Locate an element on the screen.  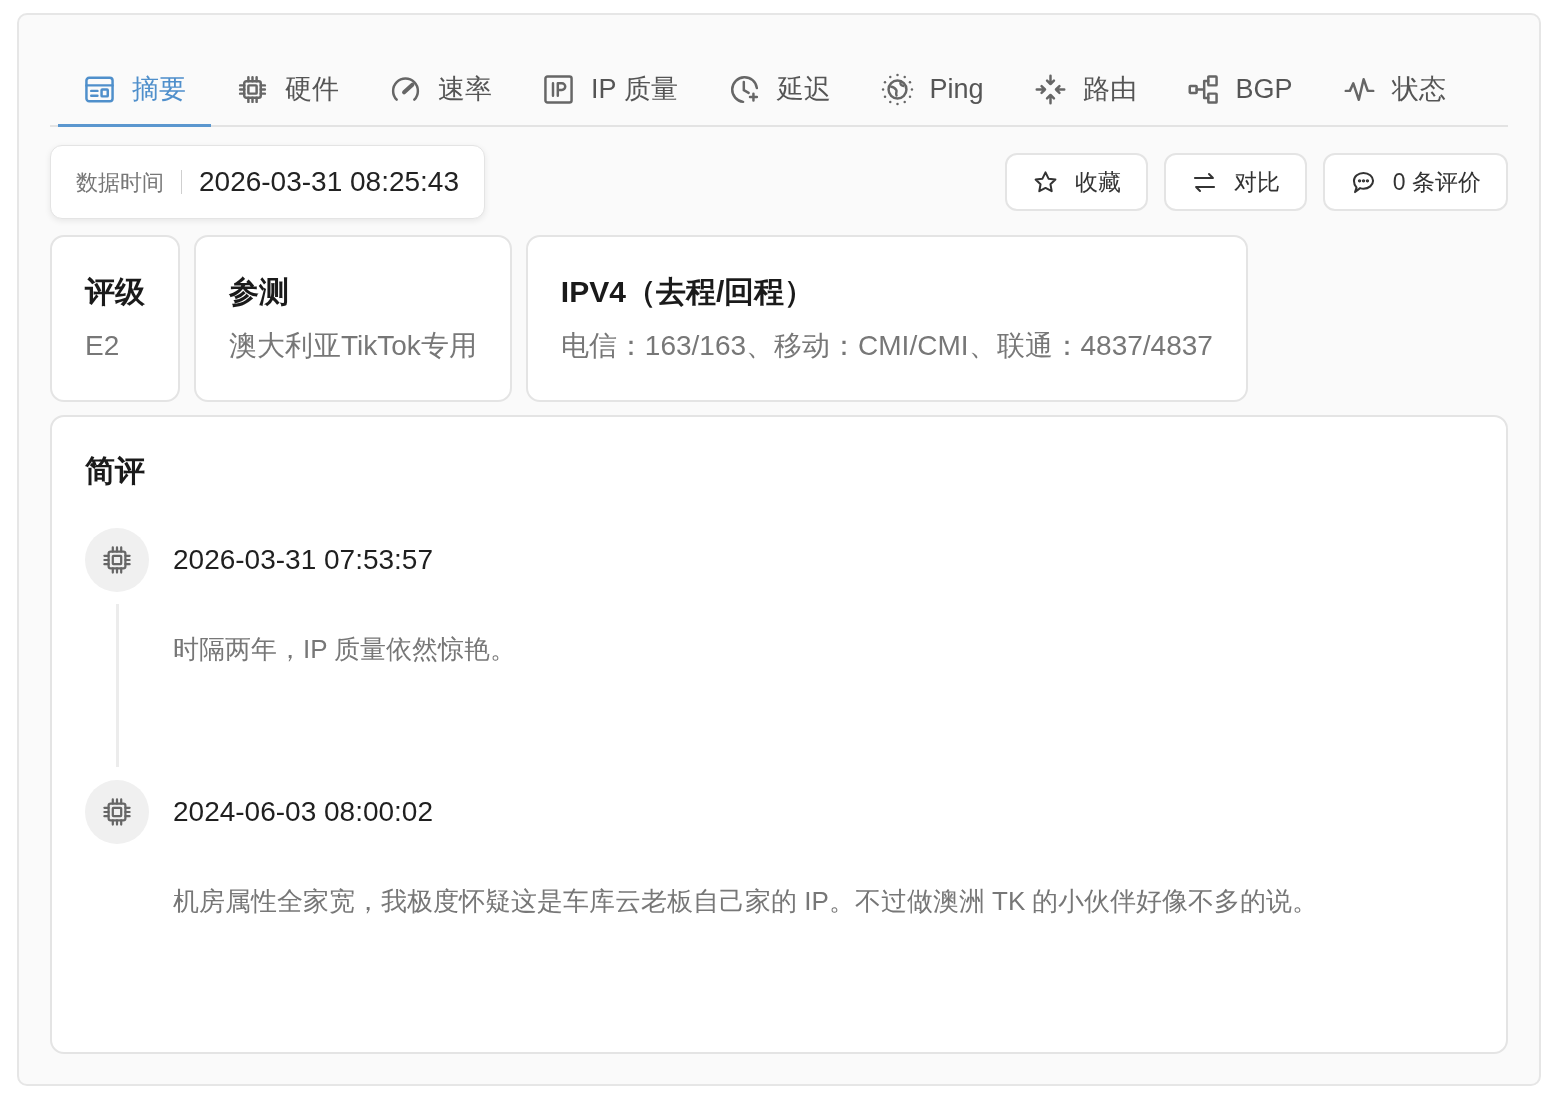
tab: 状态 is located at coordinates (1394, 91).